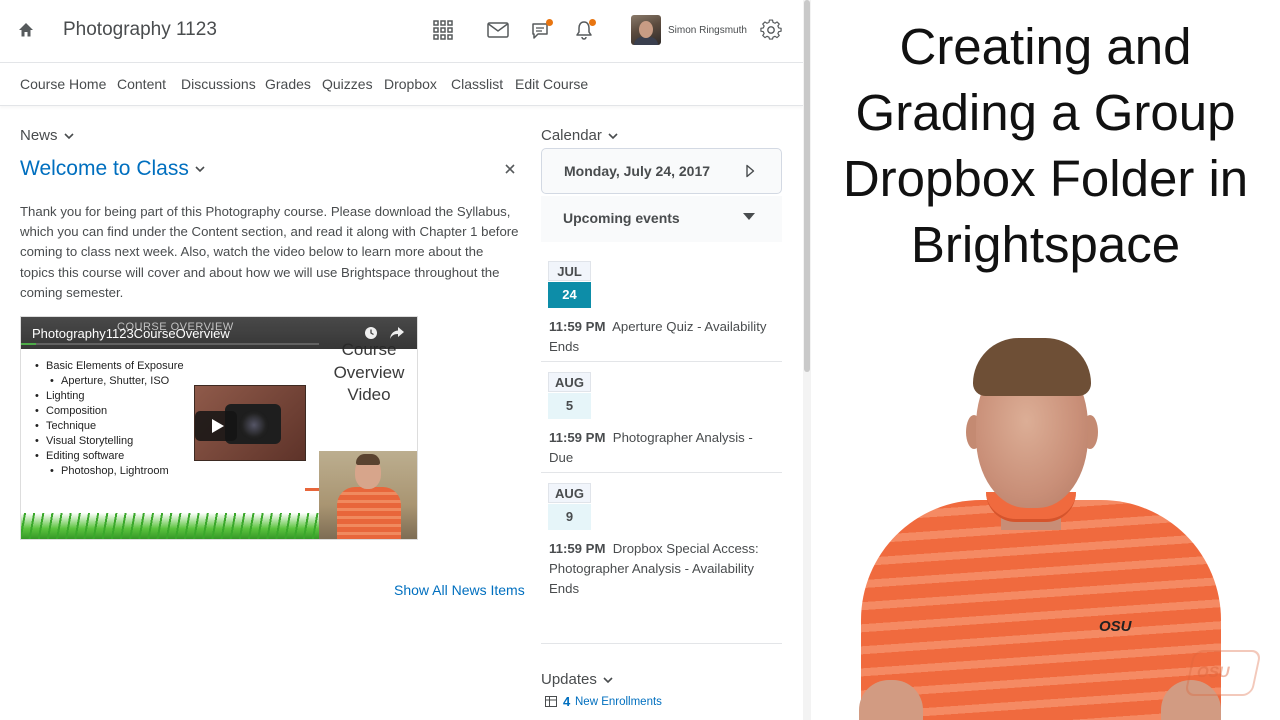  What do you see at coordinates (569, 517) in the screenshot?
I see `event-day: 9` at bounding box center [569, 517].